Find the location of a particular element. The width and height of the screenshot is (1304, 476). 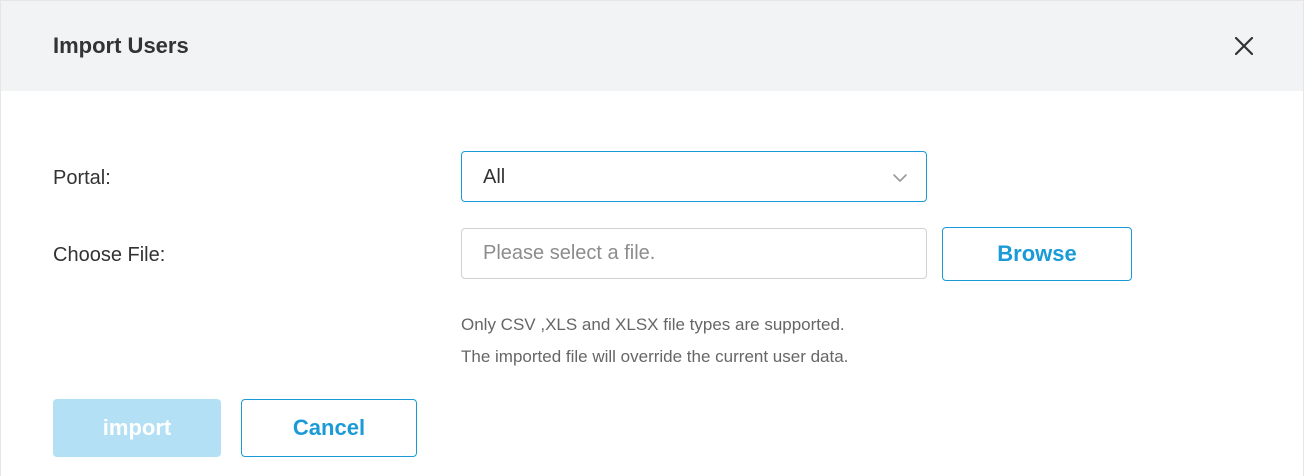

cancel-button: Cancel is located at coordinates (329, 428).